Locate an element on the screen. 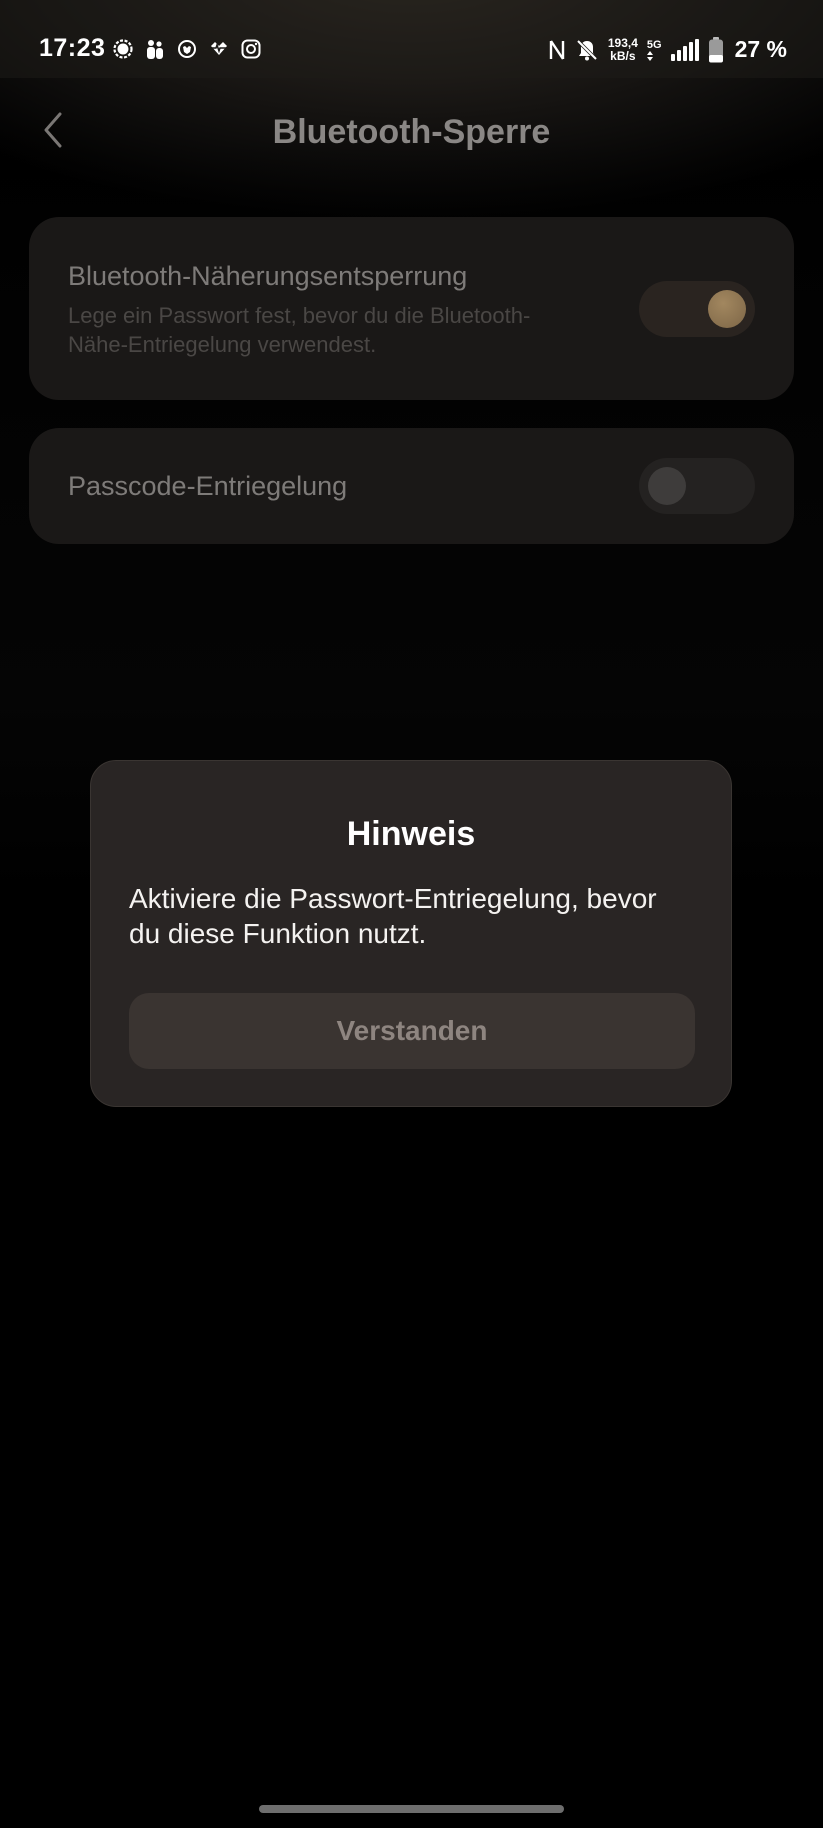 The width and height of the screenshot is (823, 1828). page-title: Bluetooth-Sperre is located at coordinates (411, 132).